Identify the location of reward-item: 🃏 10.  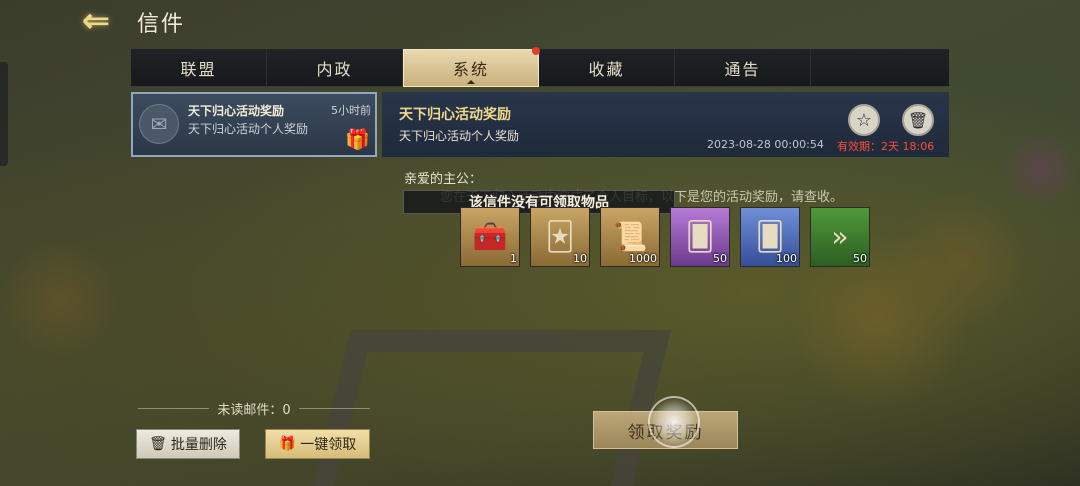
(560, 237).